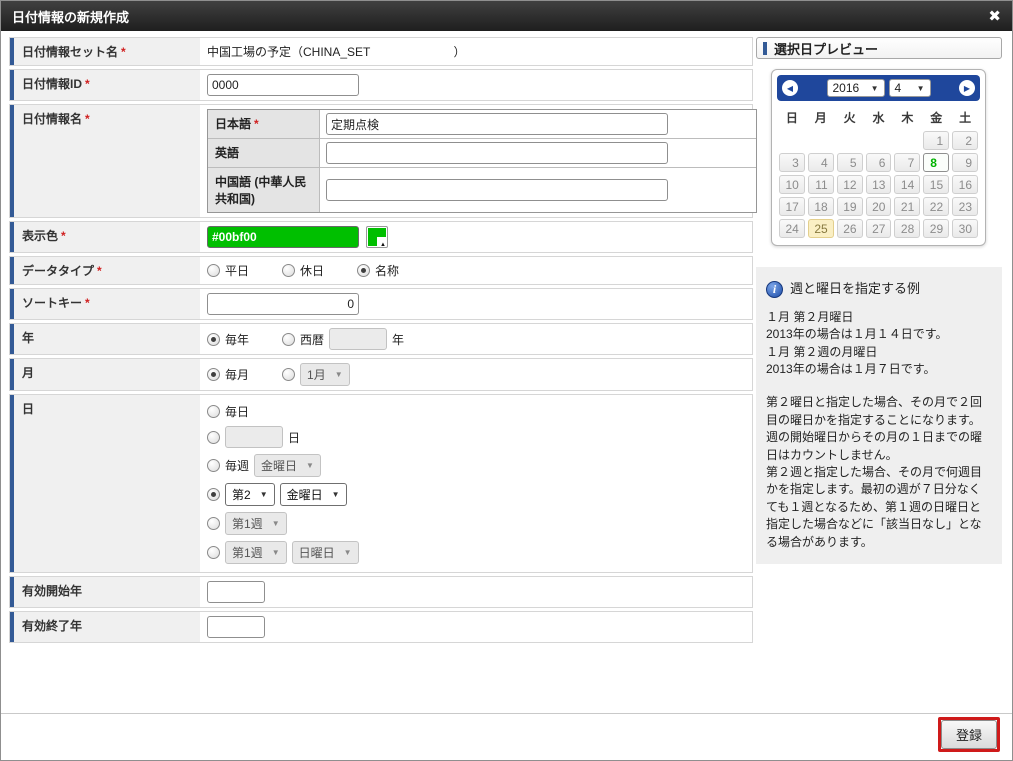 The height and width of the screenshot is (761, 1013). I want to click on calendar-day-6: 6, so click(878, 162).